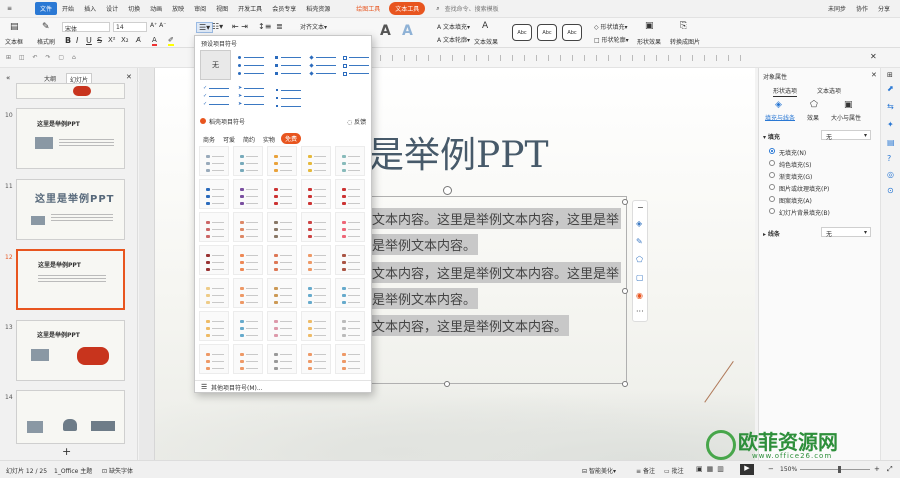 Image resolution: width=900 pixels, height=478 pixels. I want to click on text-outline-button: A 文本轮廓▾, so click(453, 39).